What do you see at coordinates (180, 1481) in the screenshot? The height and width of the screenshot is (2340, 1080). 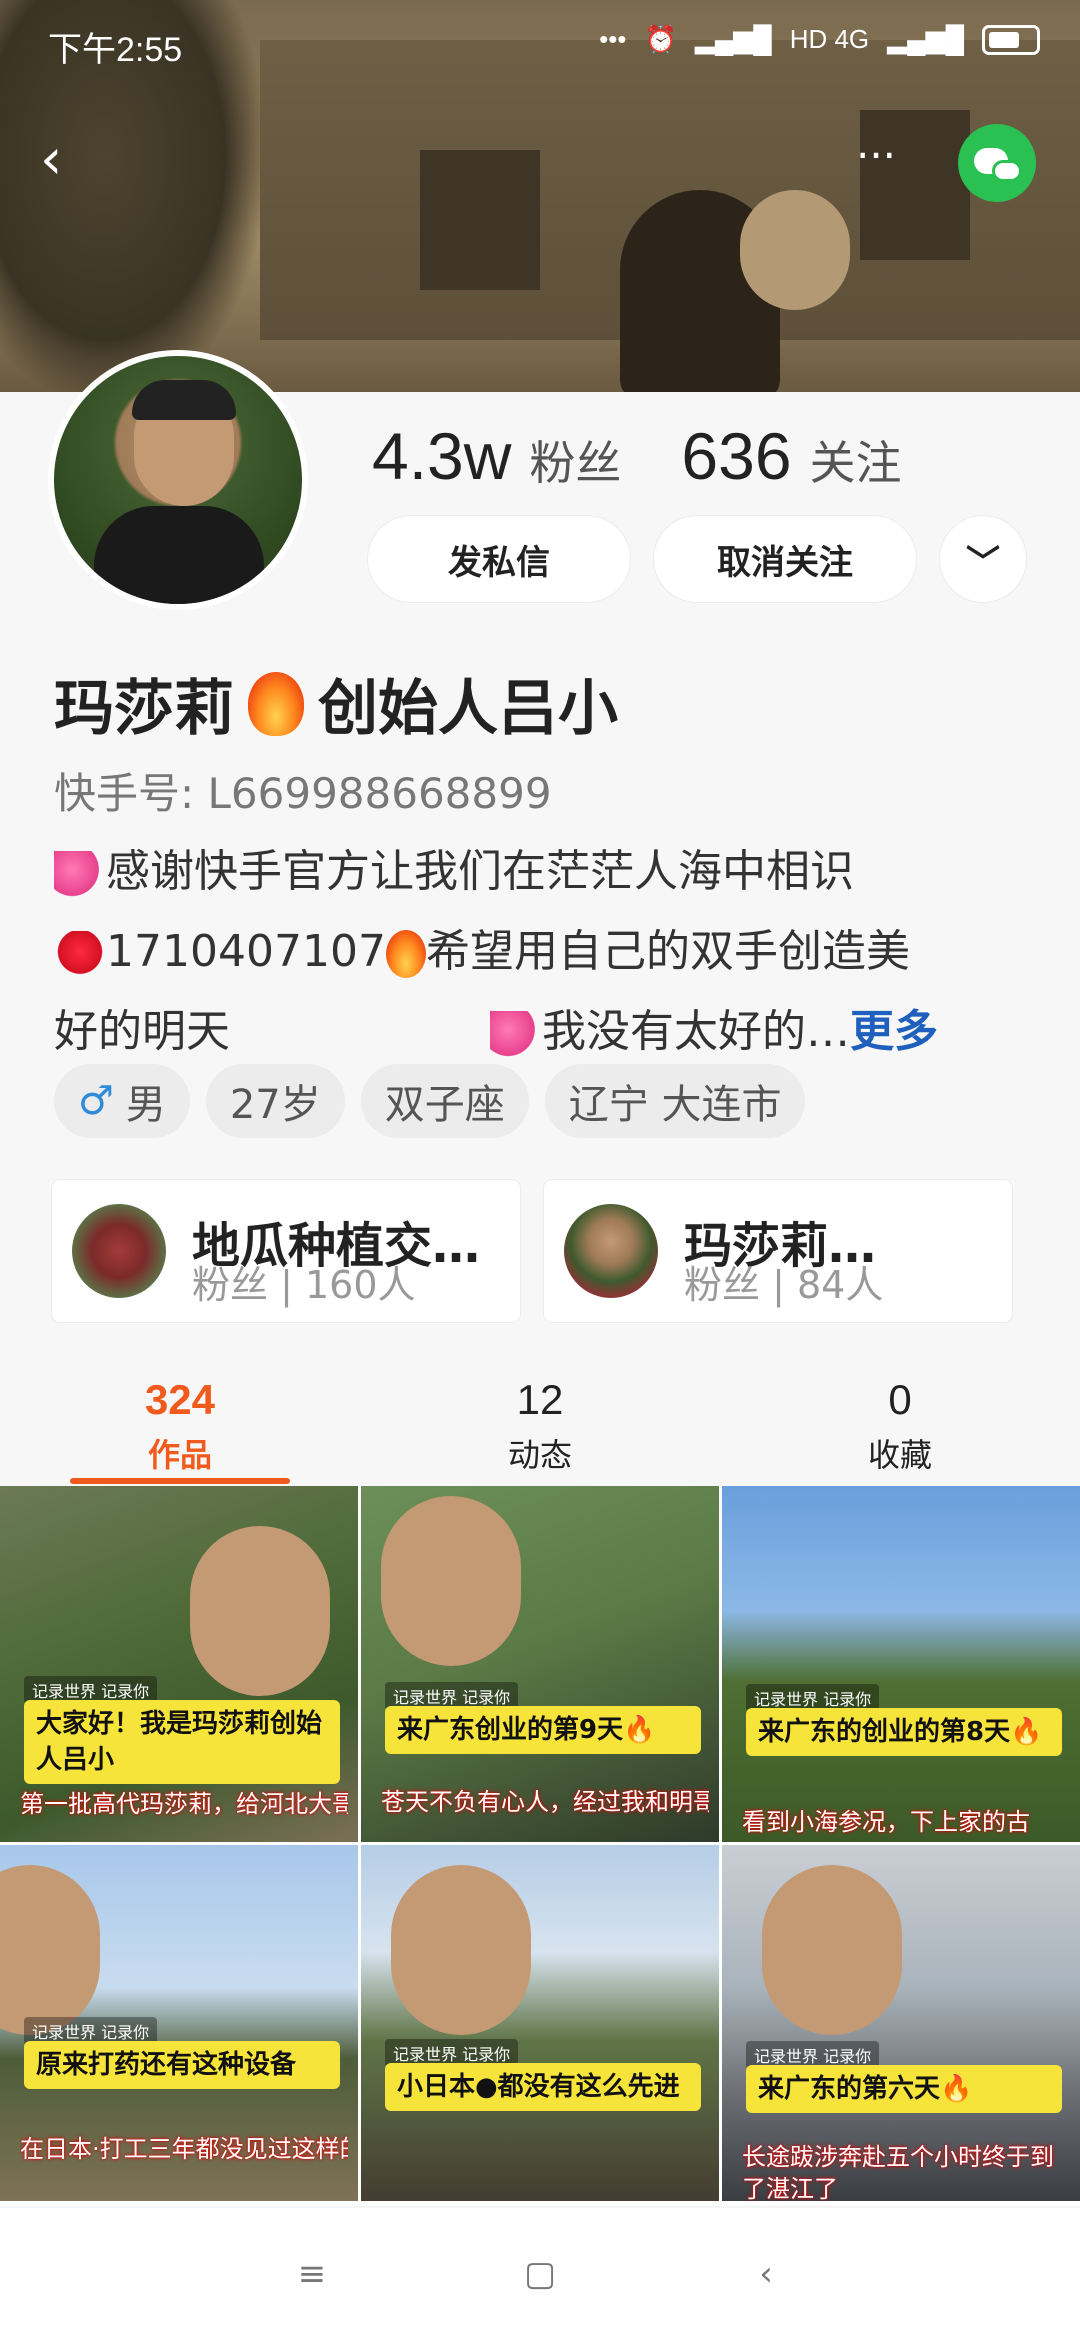 I see `active-tab-indicator` at bounding box center [180, 1481].